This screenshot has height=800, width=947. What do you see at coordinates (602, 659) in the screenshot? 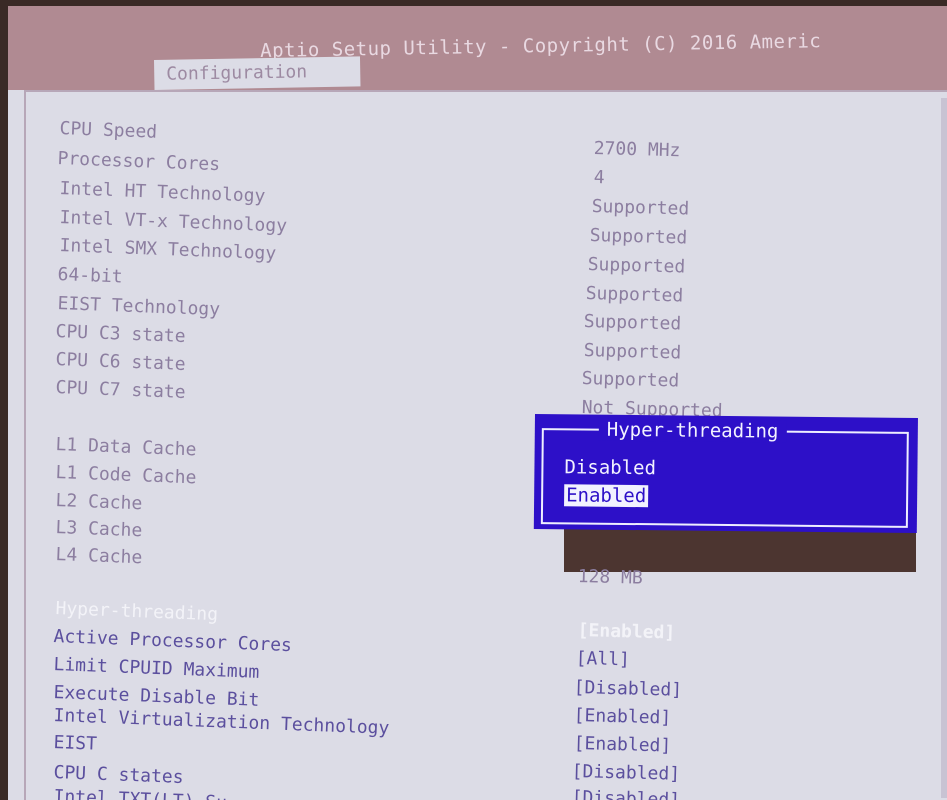
I see `setting-active-processor-cores-value: [All]` at bounding box center [602, 659].